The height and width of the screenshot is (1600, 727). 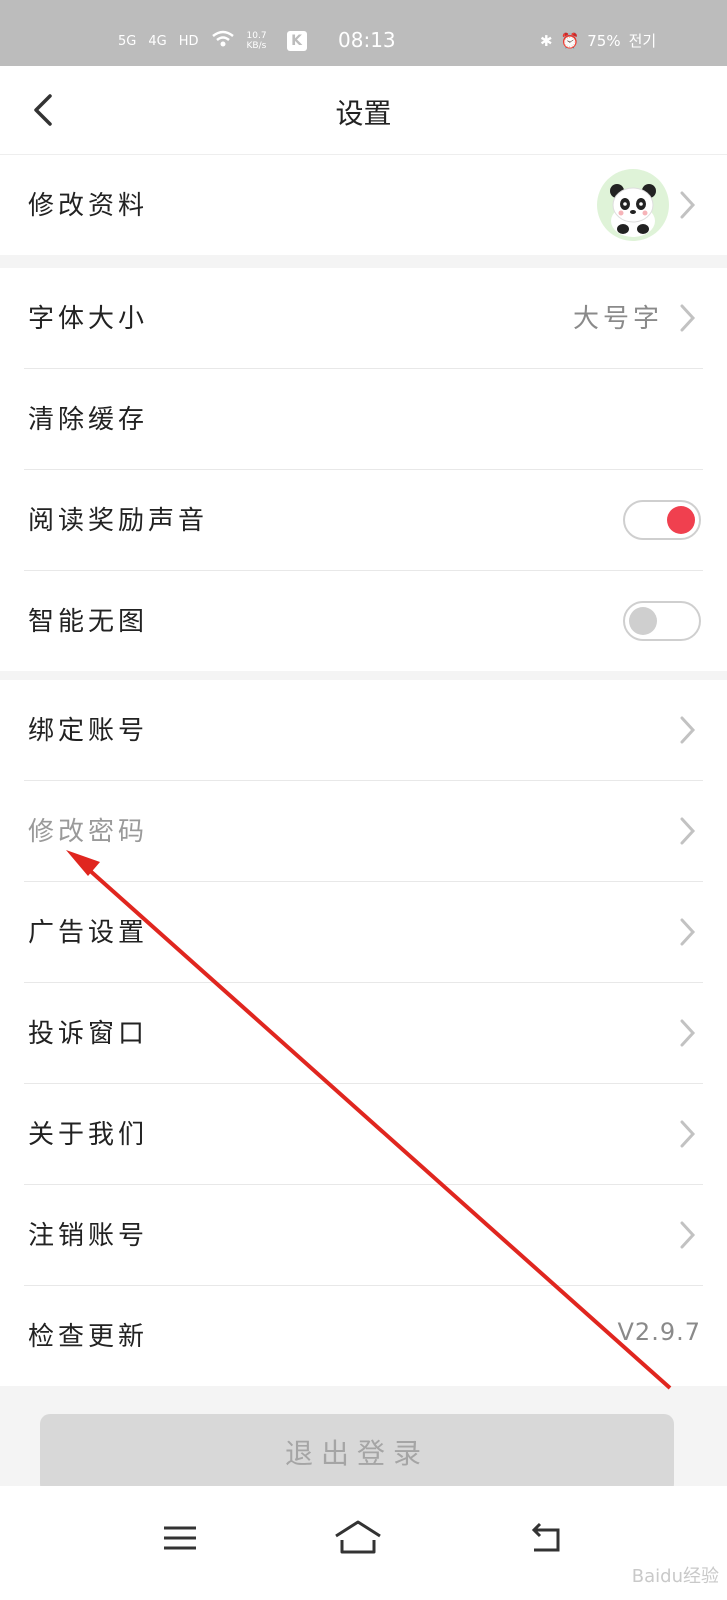 I want to click on profile-section: 修改资料, so click(x=363, y=205).